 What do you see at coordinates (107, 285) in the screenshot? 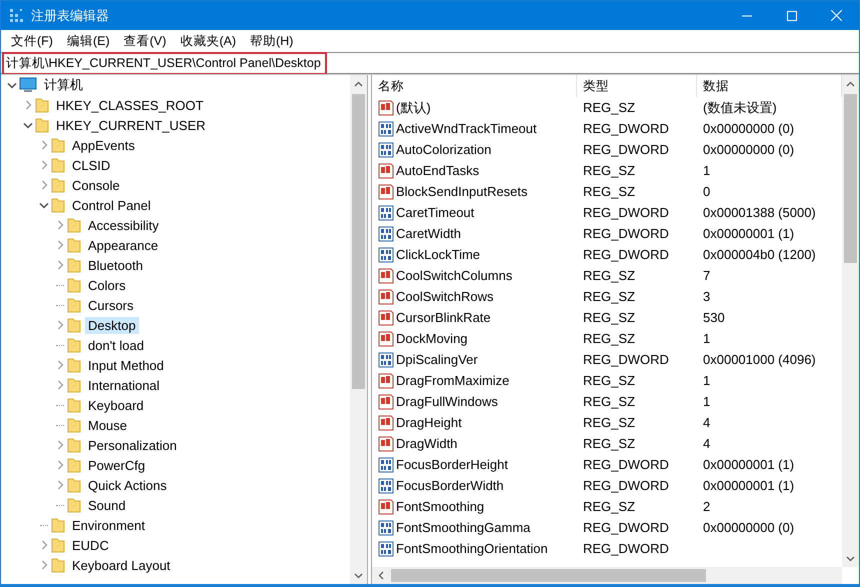
I see `tree-item: Colors` at bounding box center [107, 285].